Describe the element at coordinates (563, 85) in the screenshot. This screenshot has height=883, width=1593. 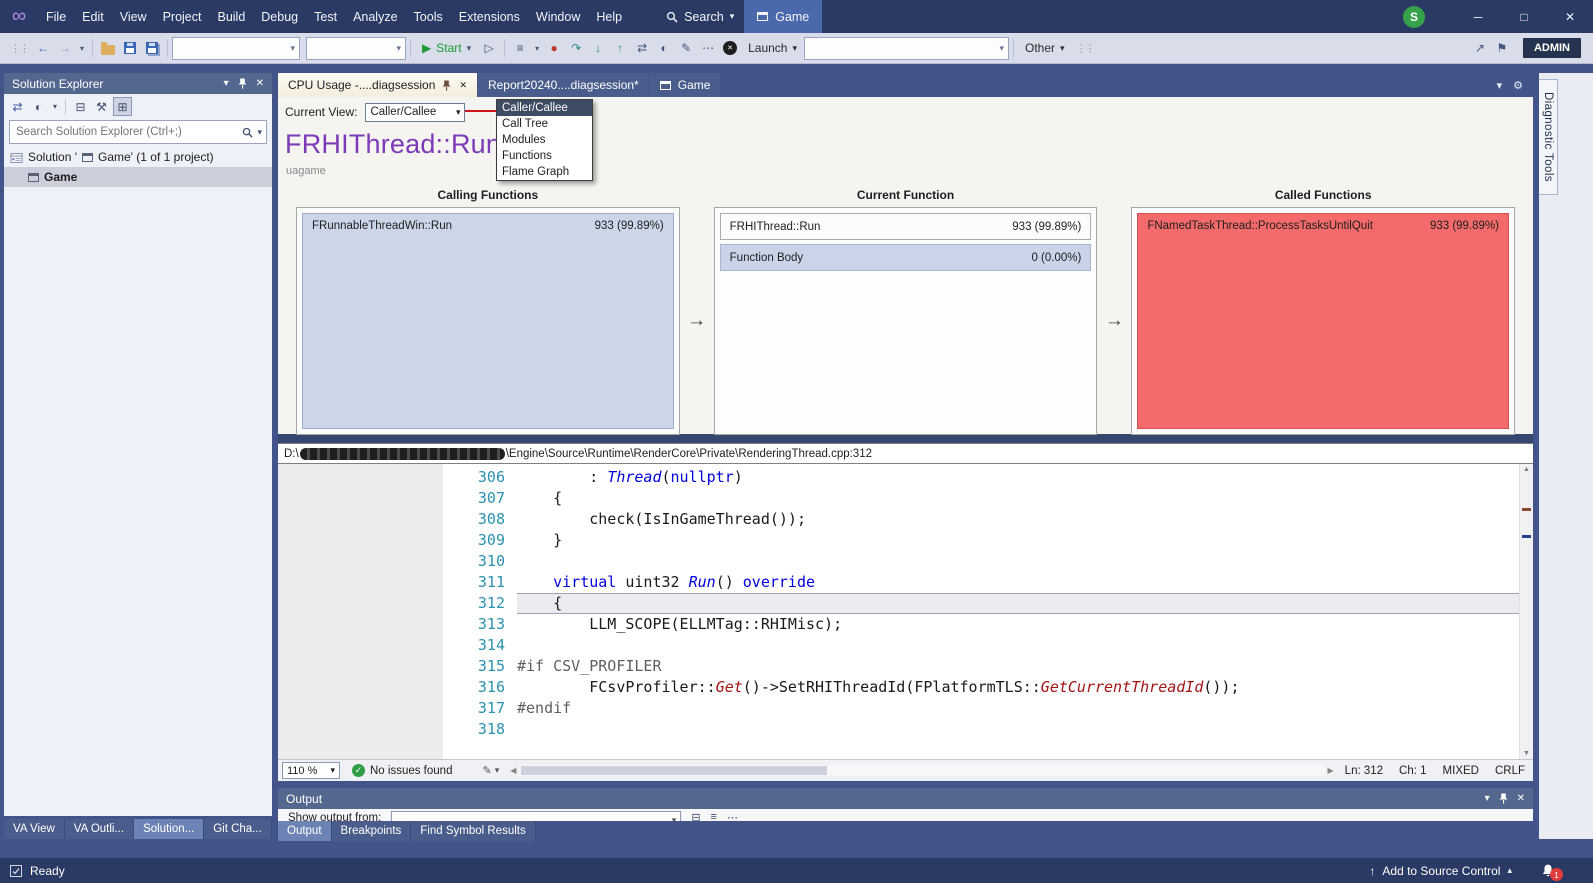
I see `document-tab-report20240-diagsession: Report20240....diagsession*` at that location.